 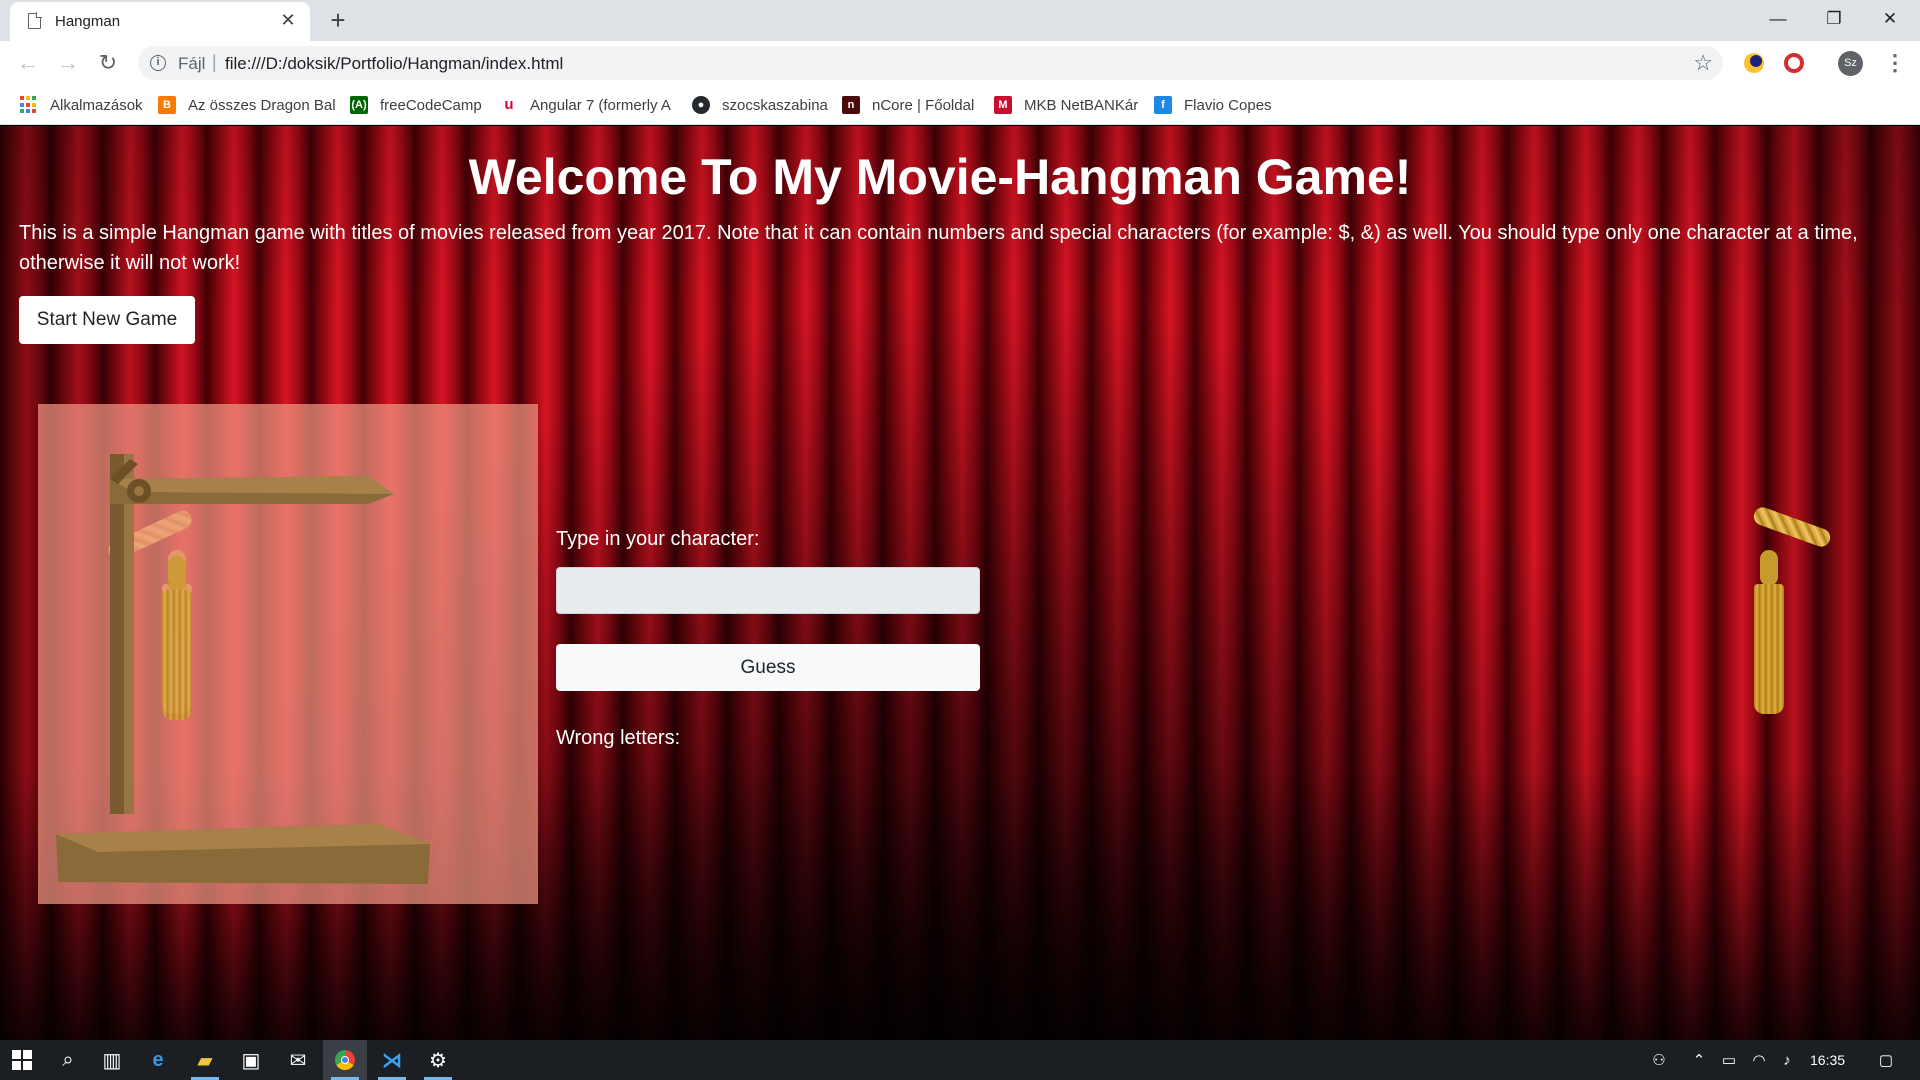 I want to click on guess-button: Guess, so click(x=768, y=667).